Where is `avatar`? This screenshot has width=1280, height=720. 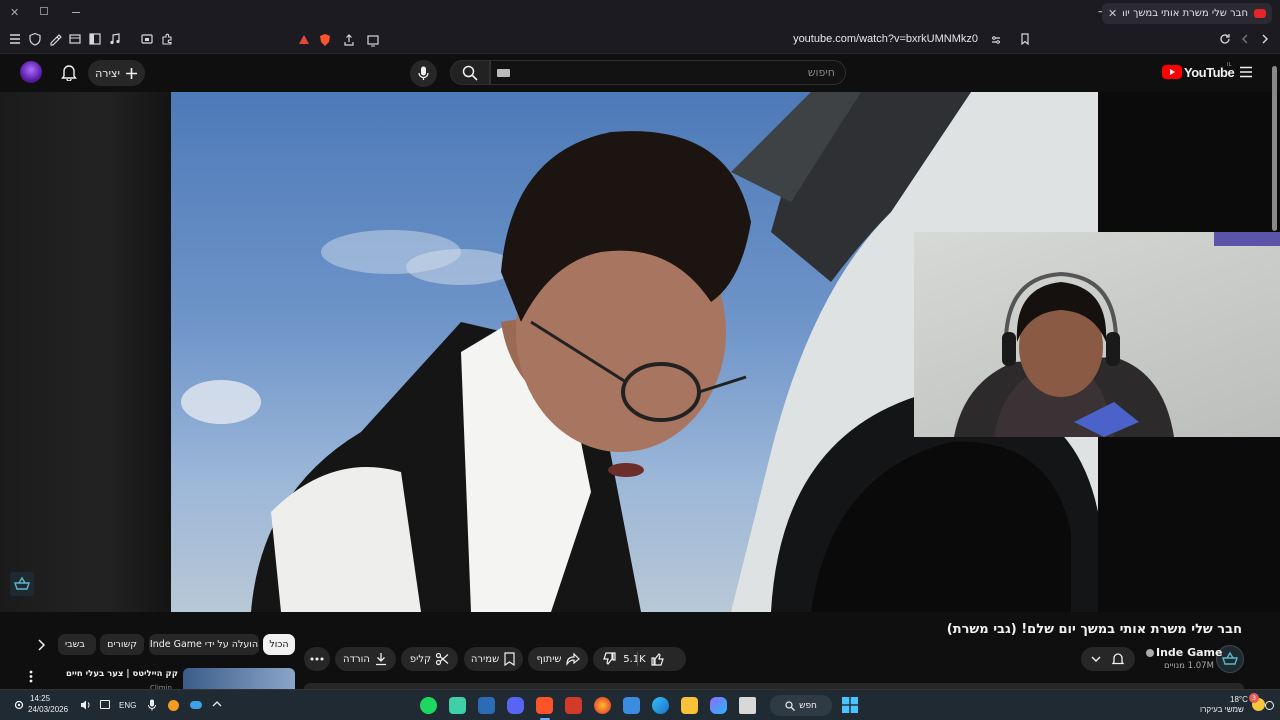 avatar is located at coordinates (31, 72).